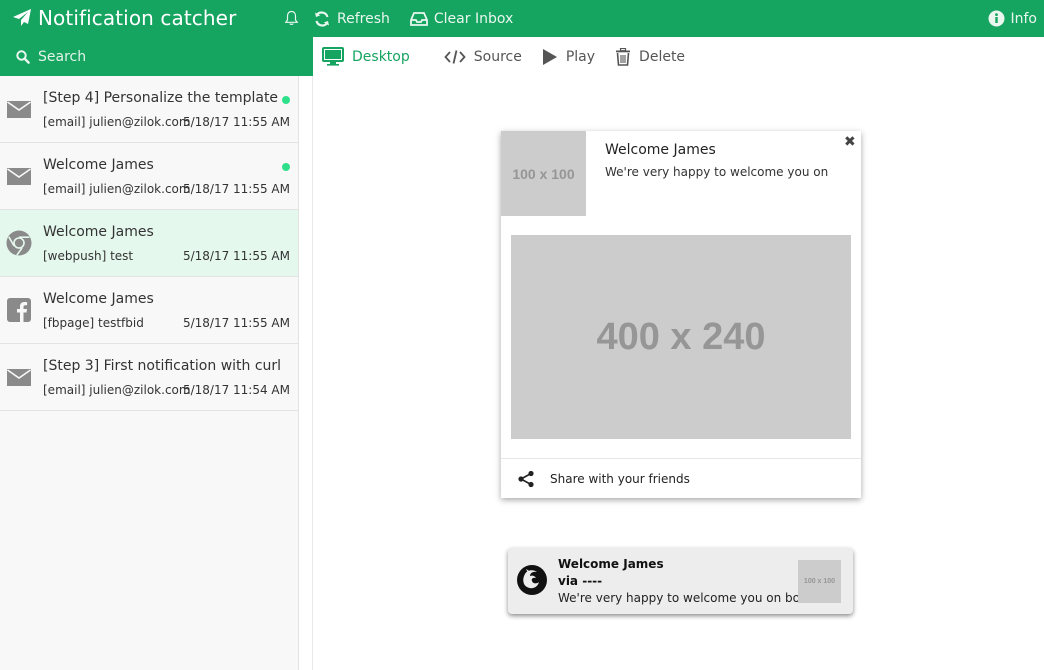 The image size is (1044, 670). I want to click on source-label: Source, so click(497, 56).